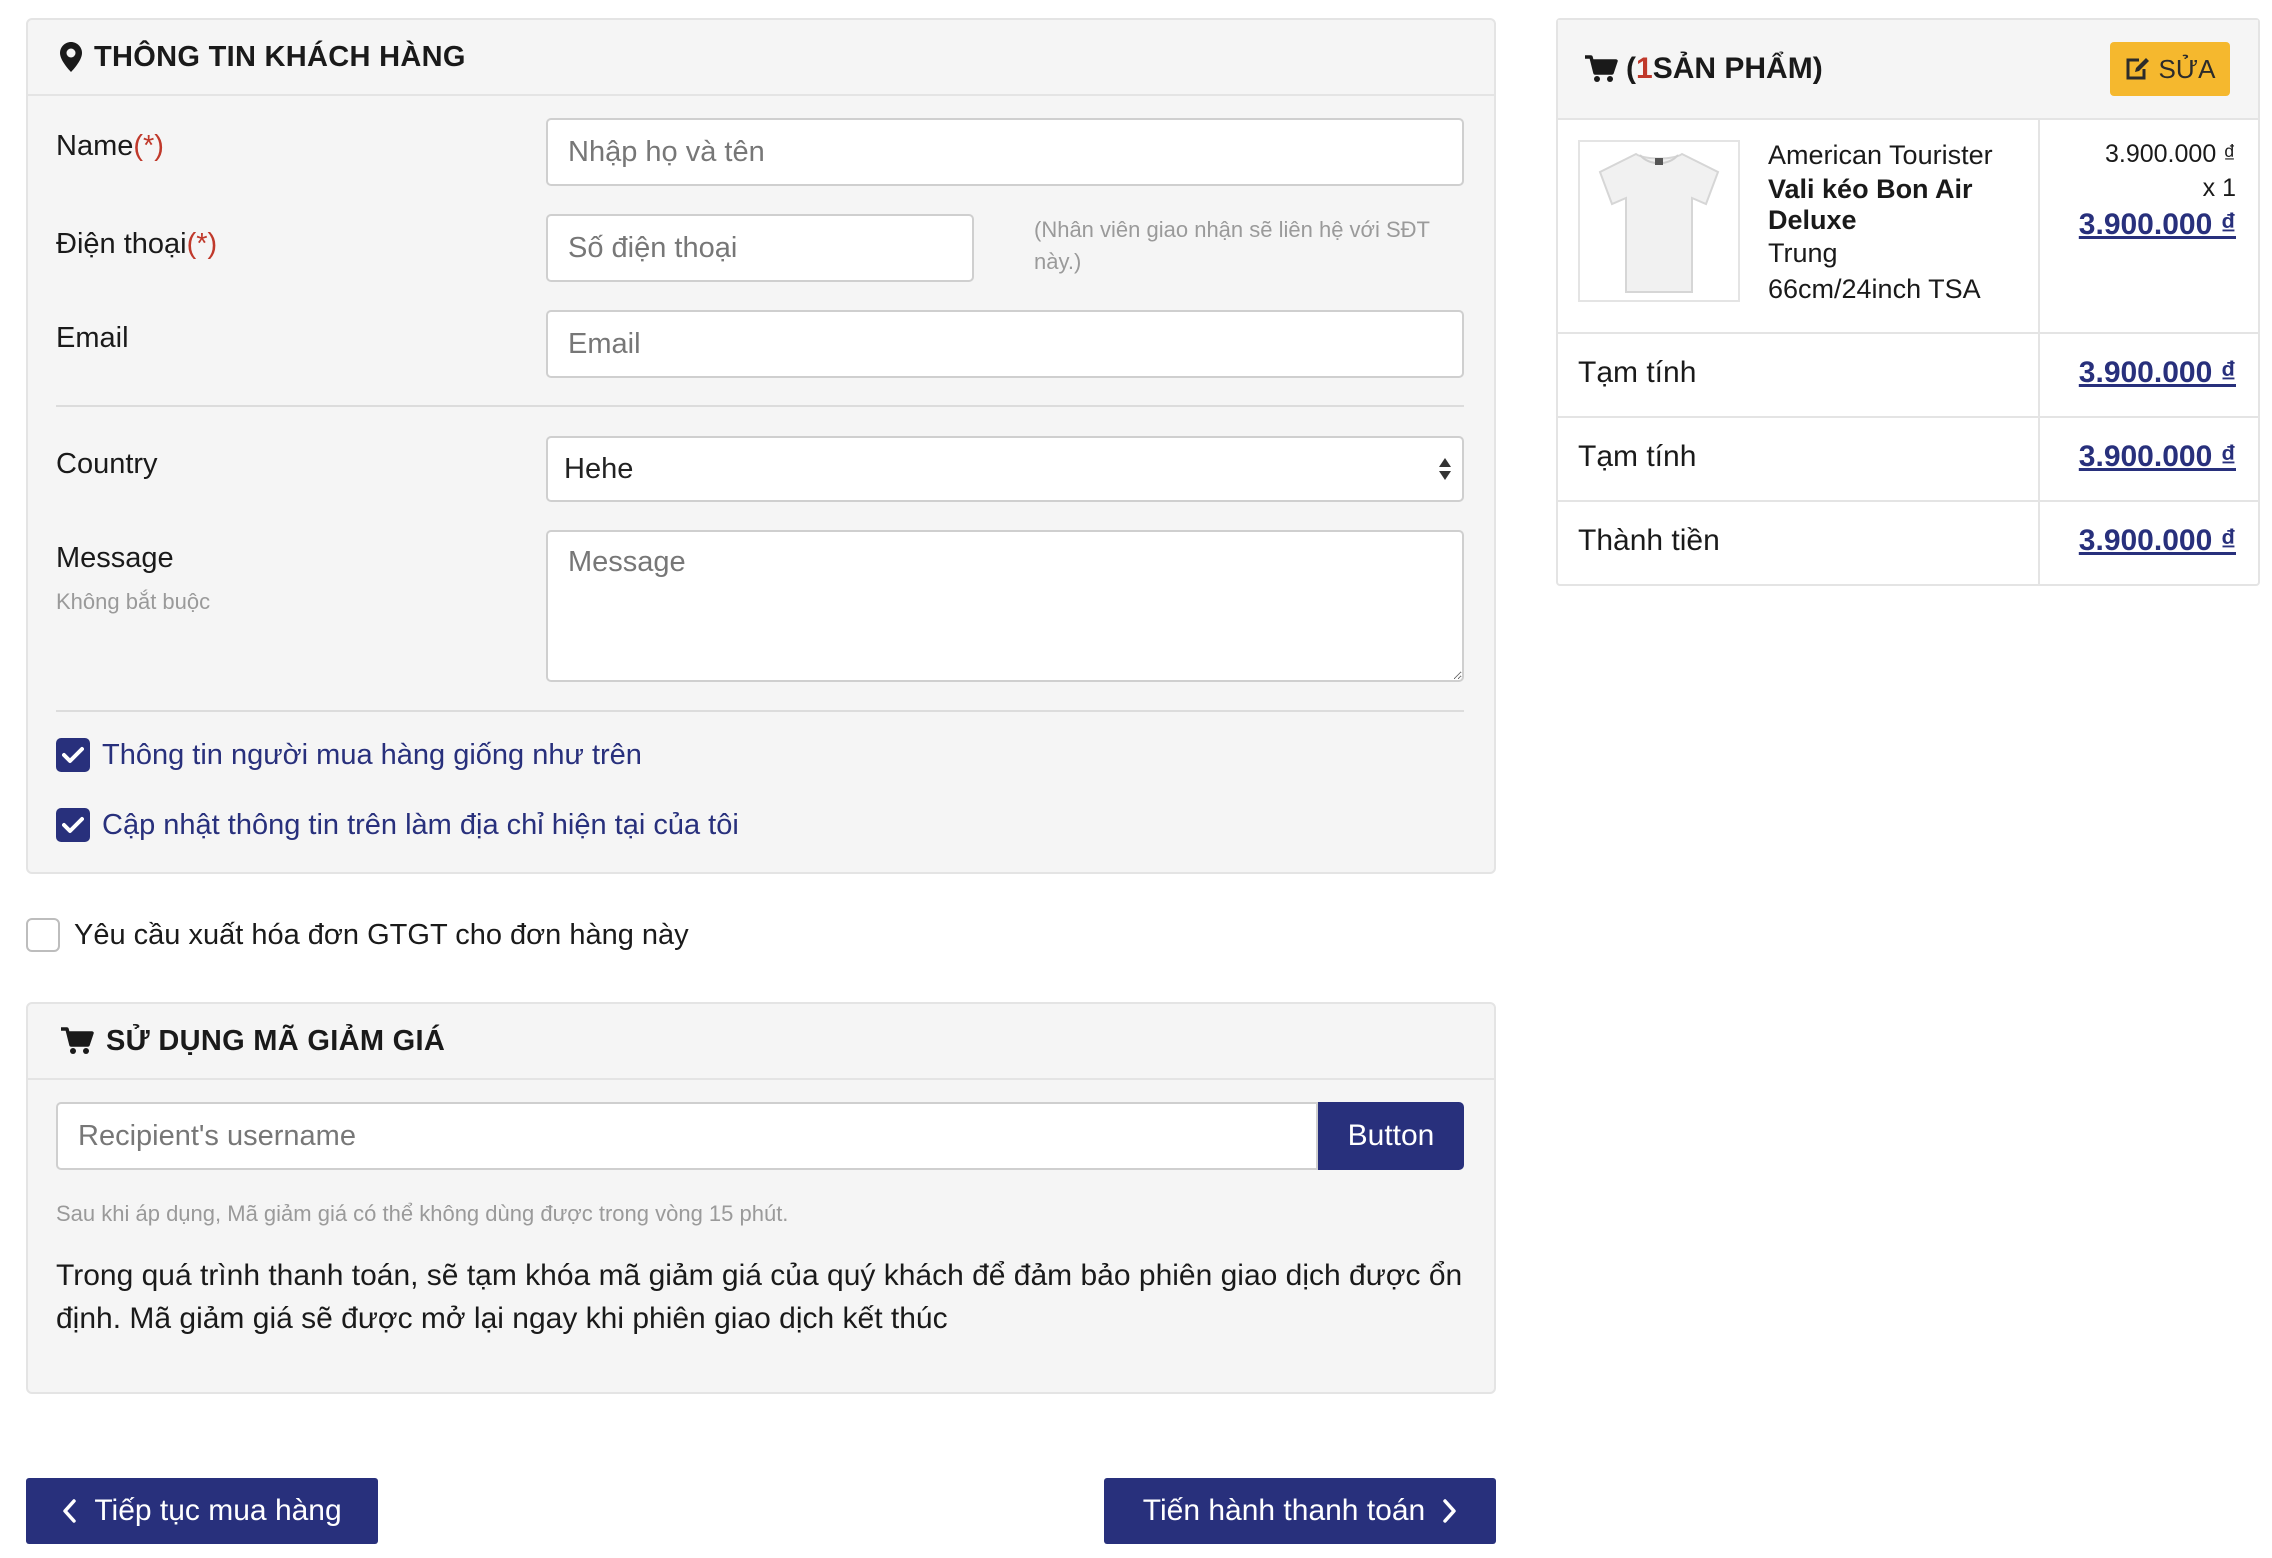 The height and width of the screenshot is (1558, 2272). Describe the element at coordinates (107, 464) in the screenshot. I see `country-label: Country` at that location.